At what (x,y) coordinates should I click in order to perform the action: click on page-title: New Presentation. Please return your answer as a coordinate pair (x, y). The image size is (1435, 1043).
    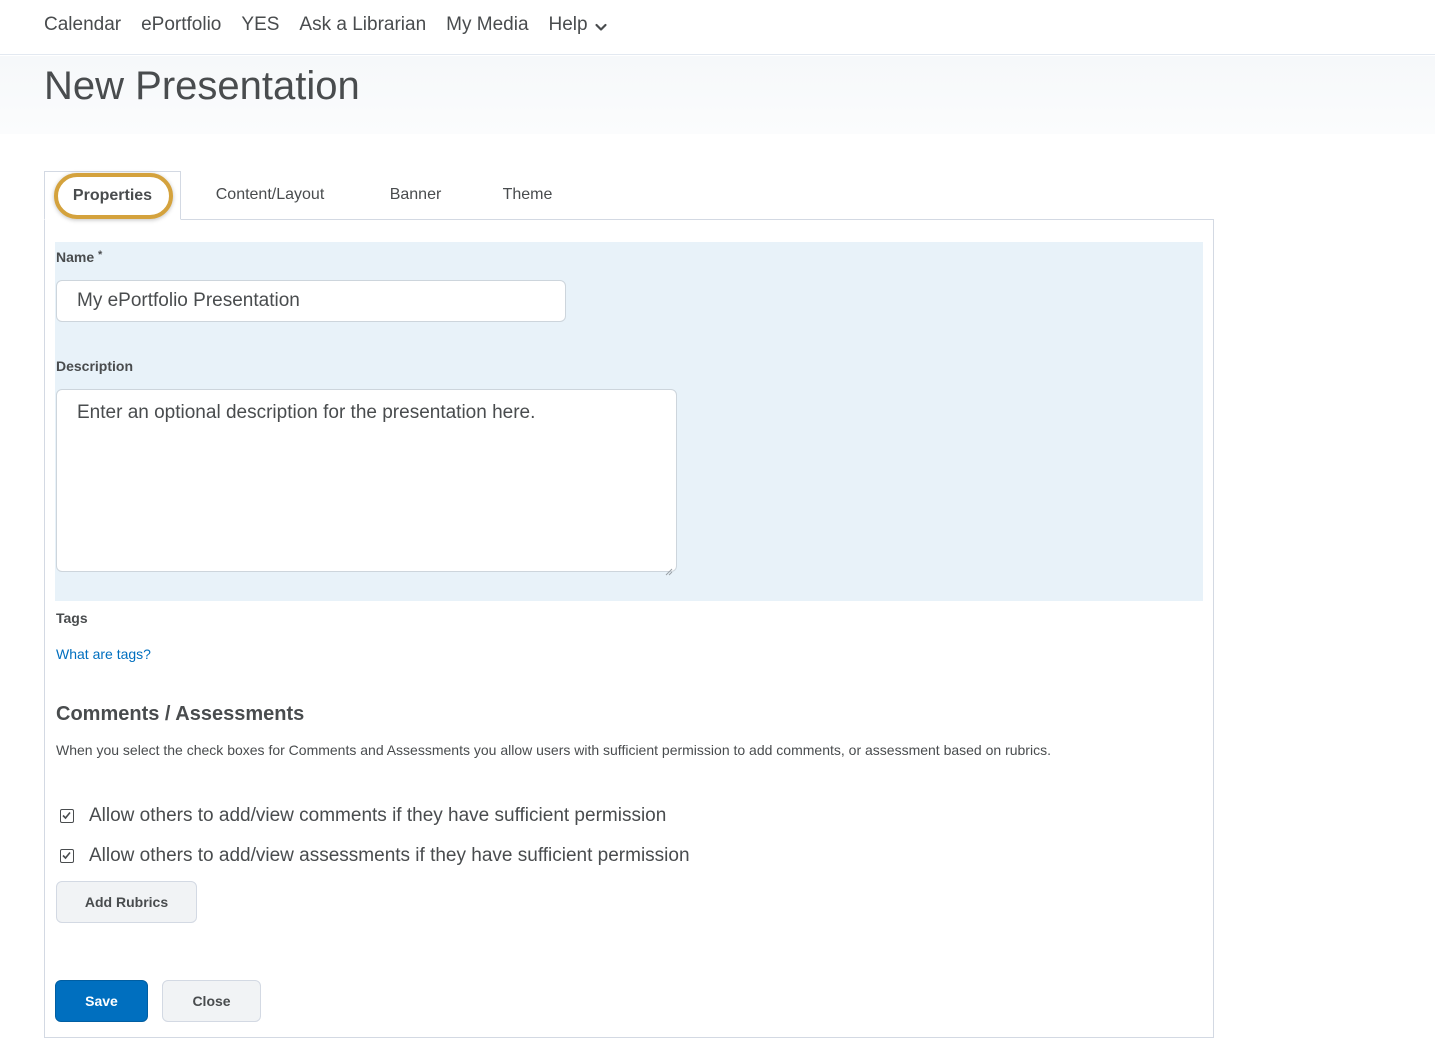
    Looking at the image, I should click on (202, 86).